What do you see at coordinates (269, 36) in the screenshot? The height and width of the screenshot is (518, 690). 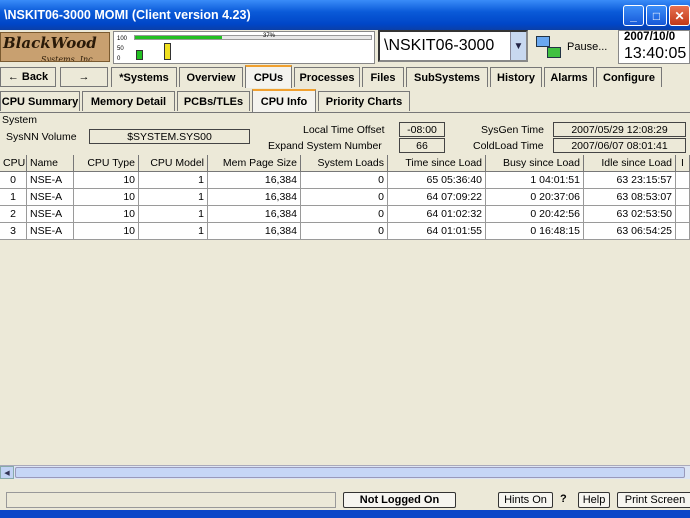 I see `meter-percent: 37%` at bounding box center [269, 36].